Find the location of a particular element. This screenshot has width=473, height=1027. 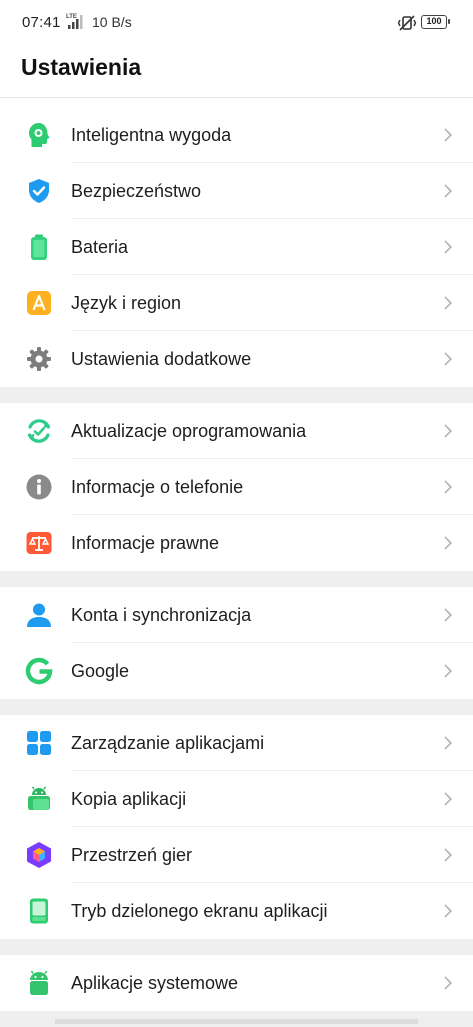

settings-item-legal: Informacje prawne is located at coordinates (236, 543).